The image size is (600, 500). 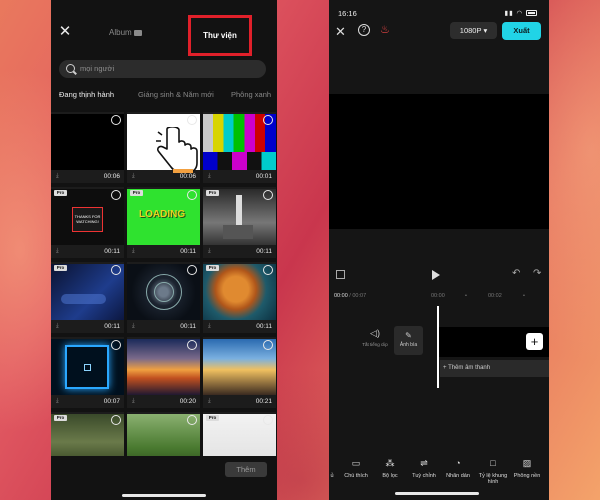 I want to click on tab-library: Thư viện, so click(x=220, y=35).